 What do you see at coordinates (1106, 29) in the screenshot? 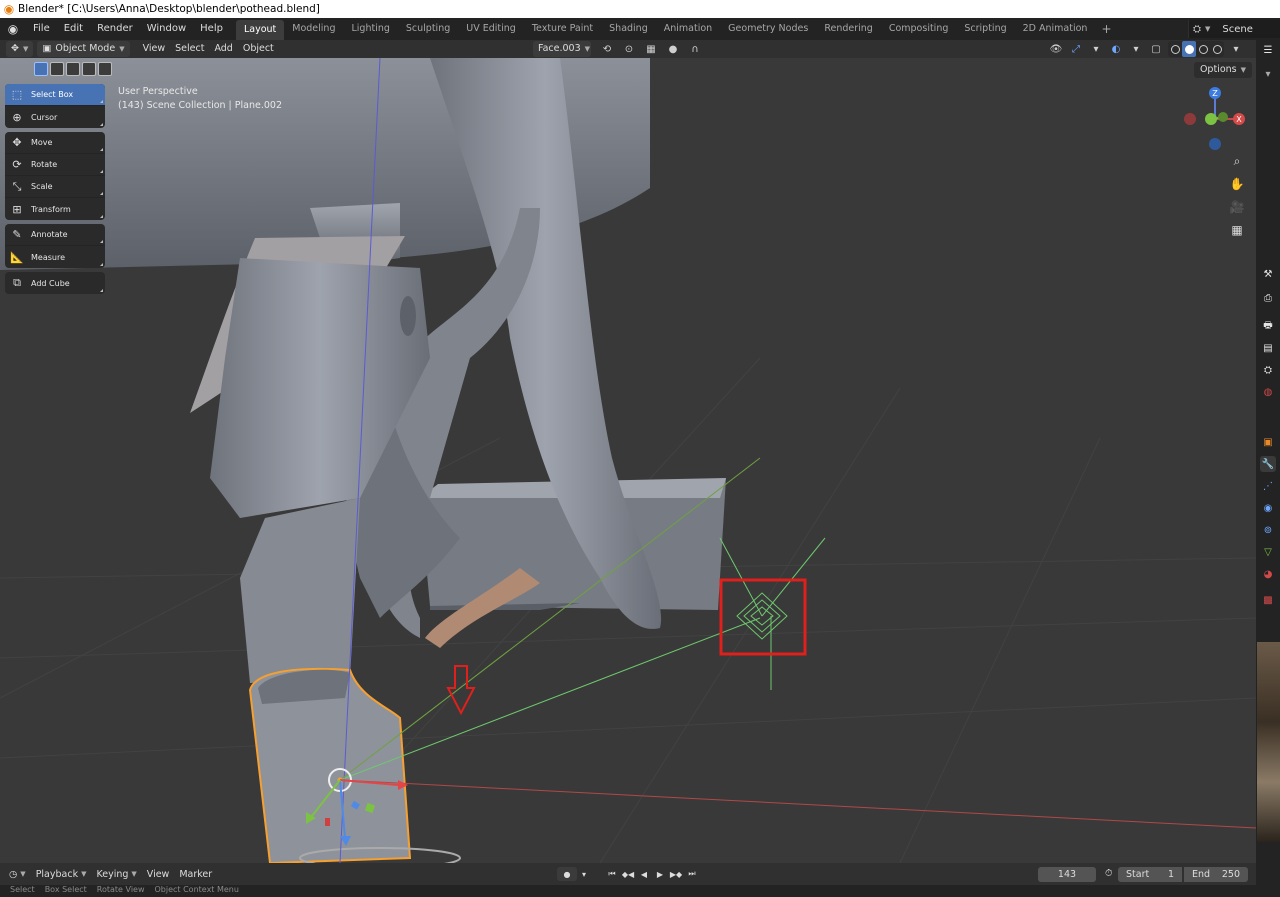
I see `add-workspace-button: +` at bounding box center [1106, 29].